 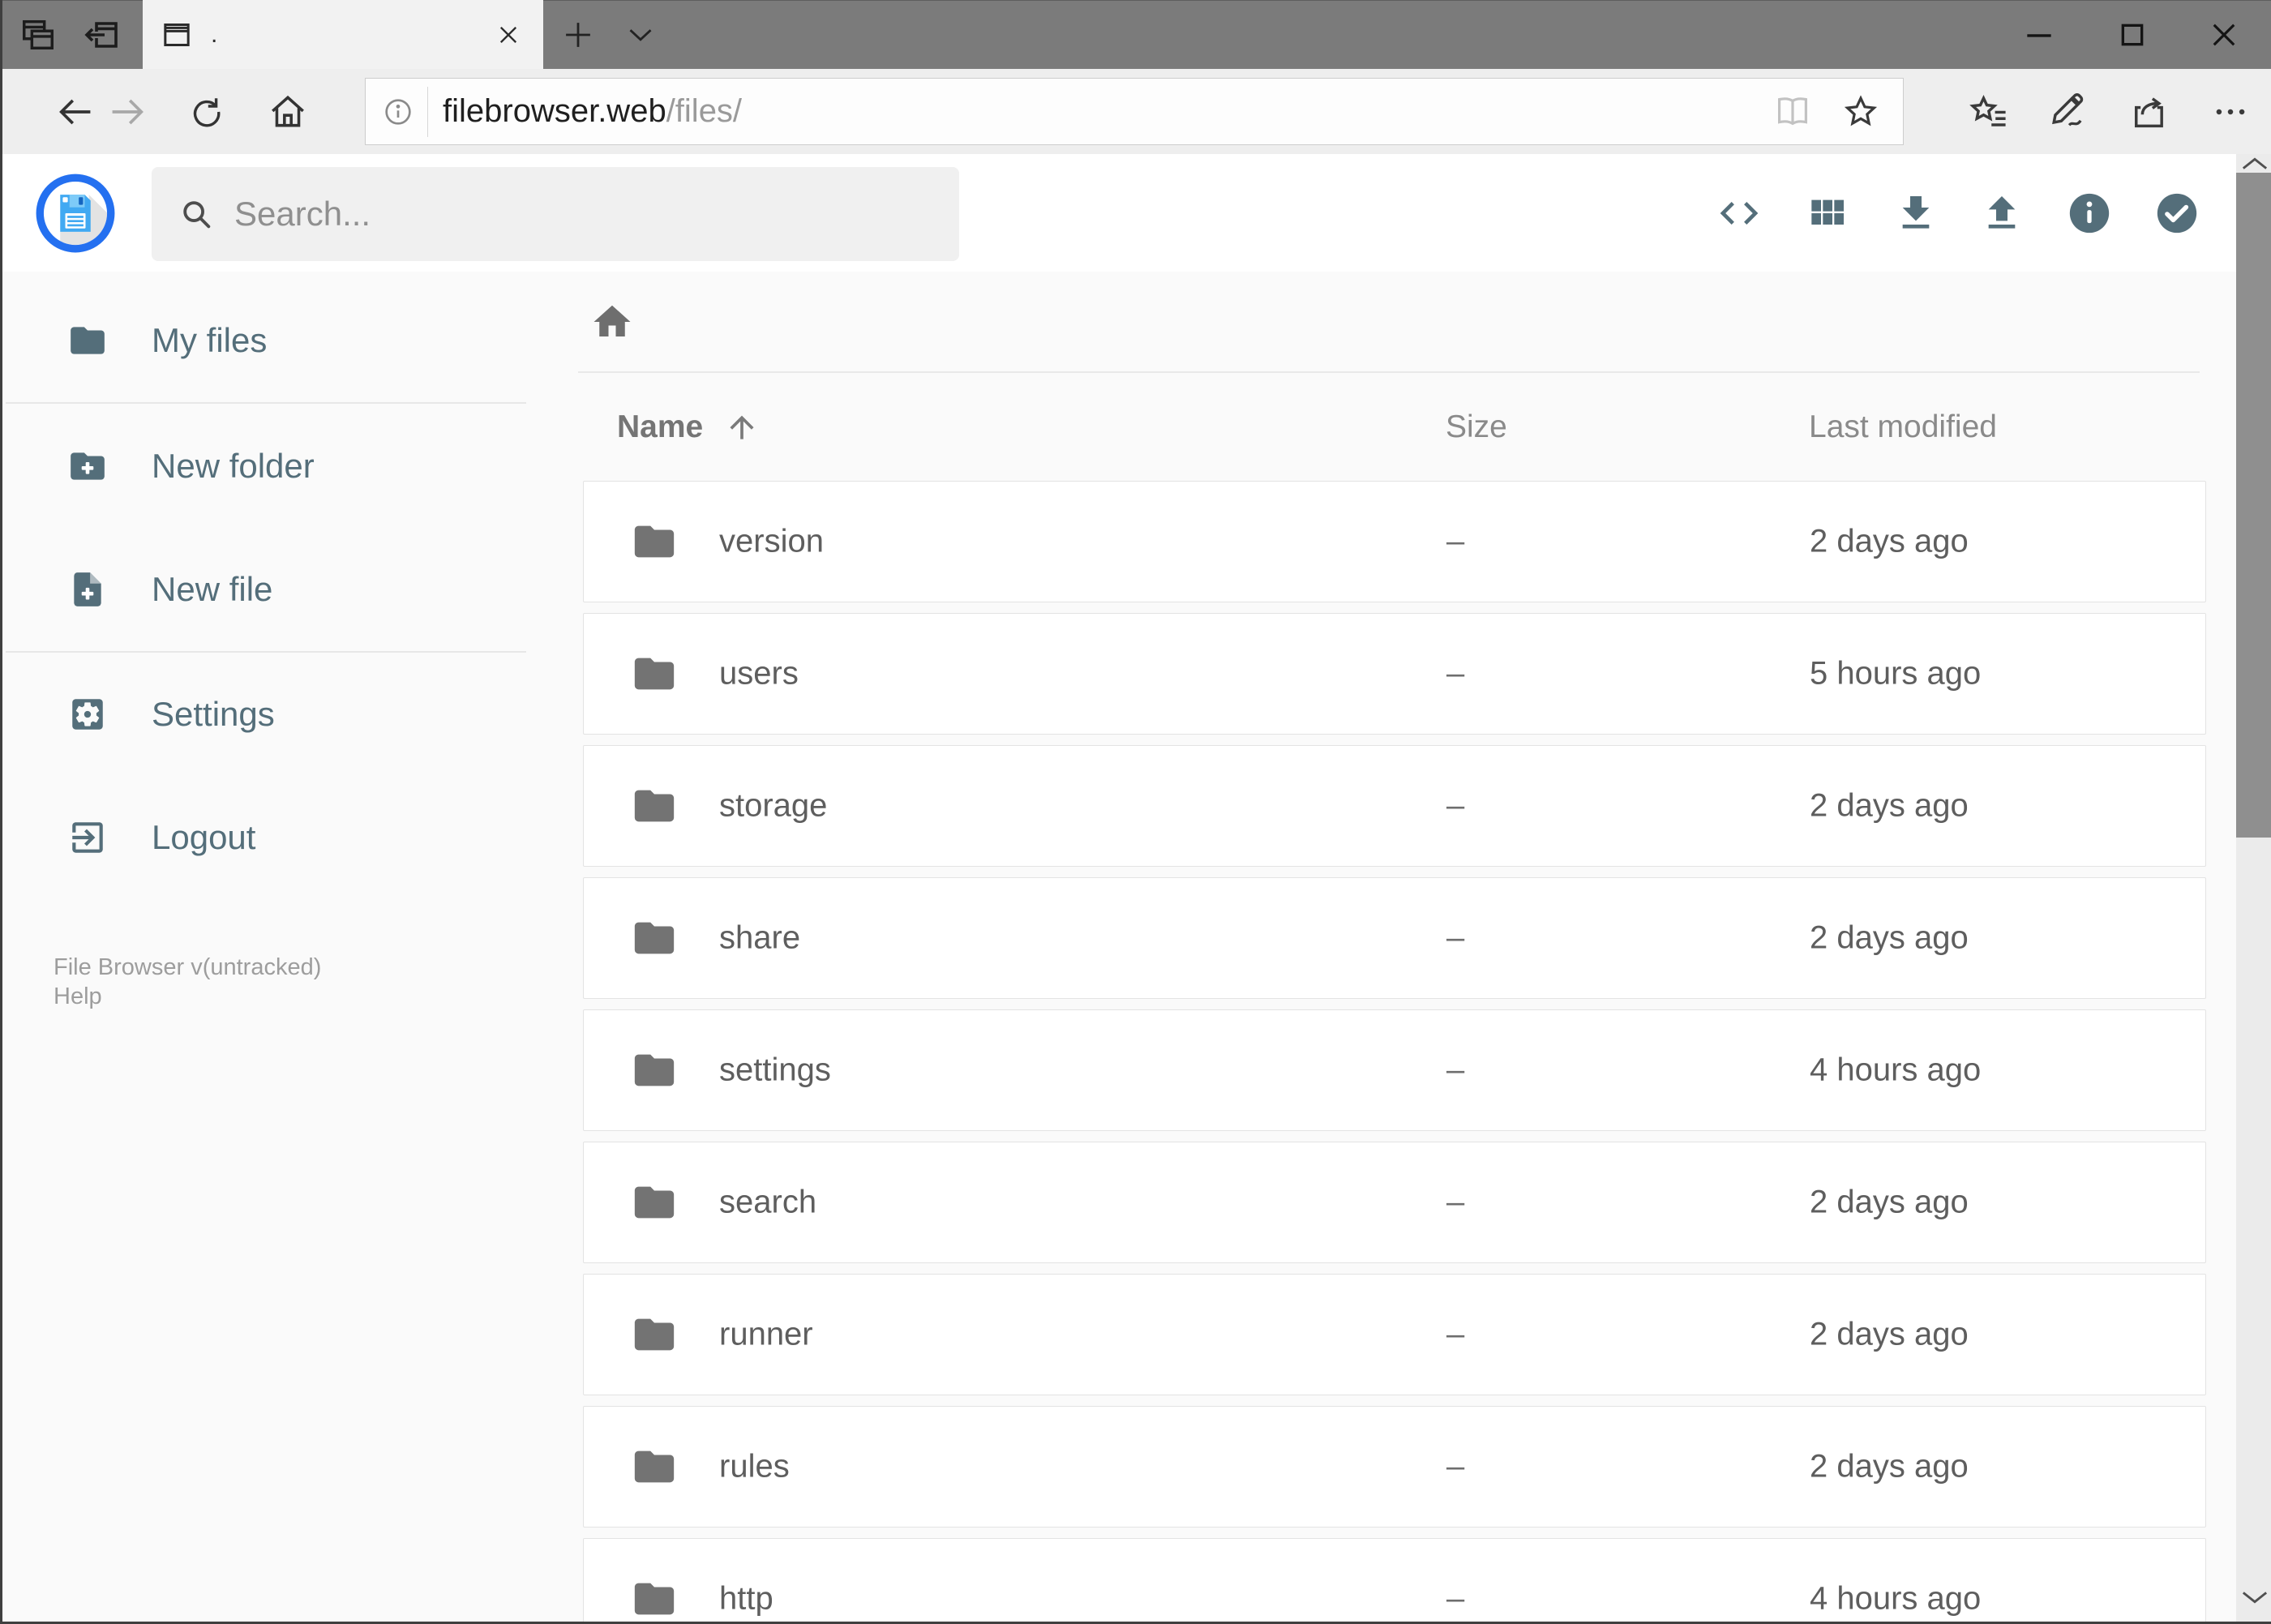 I want to click on hub-button, so click(x=1989, y=112).